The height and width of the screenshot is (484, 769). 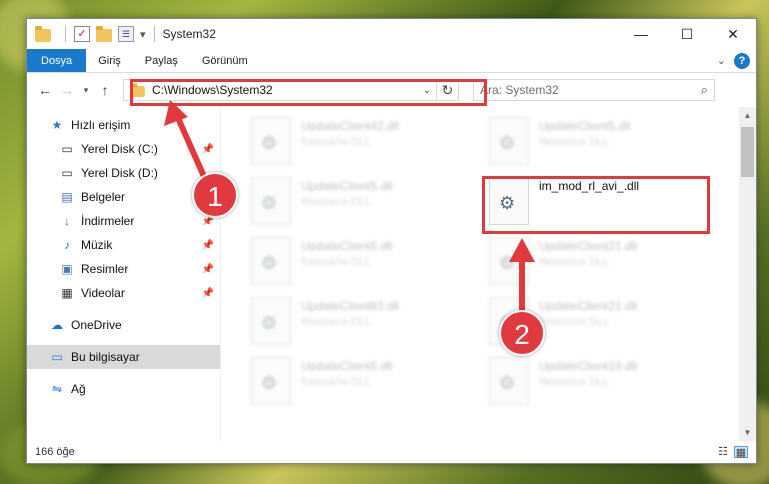 I want to click on step-1-badge: 1, so click(x=215, y=195).